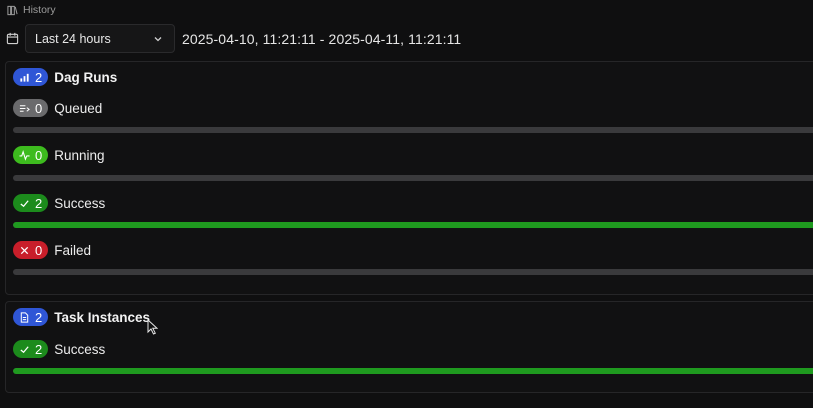 Image resolution: width=813 pixels, height=408 pixels. Describe the element at coordinates (39, 10) in the screenshot. I see `history-title: History` at that location.